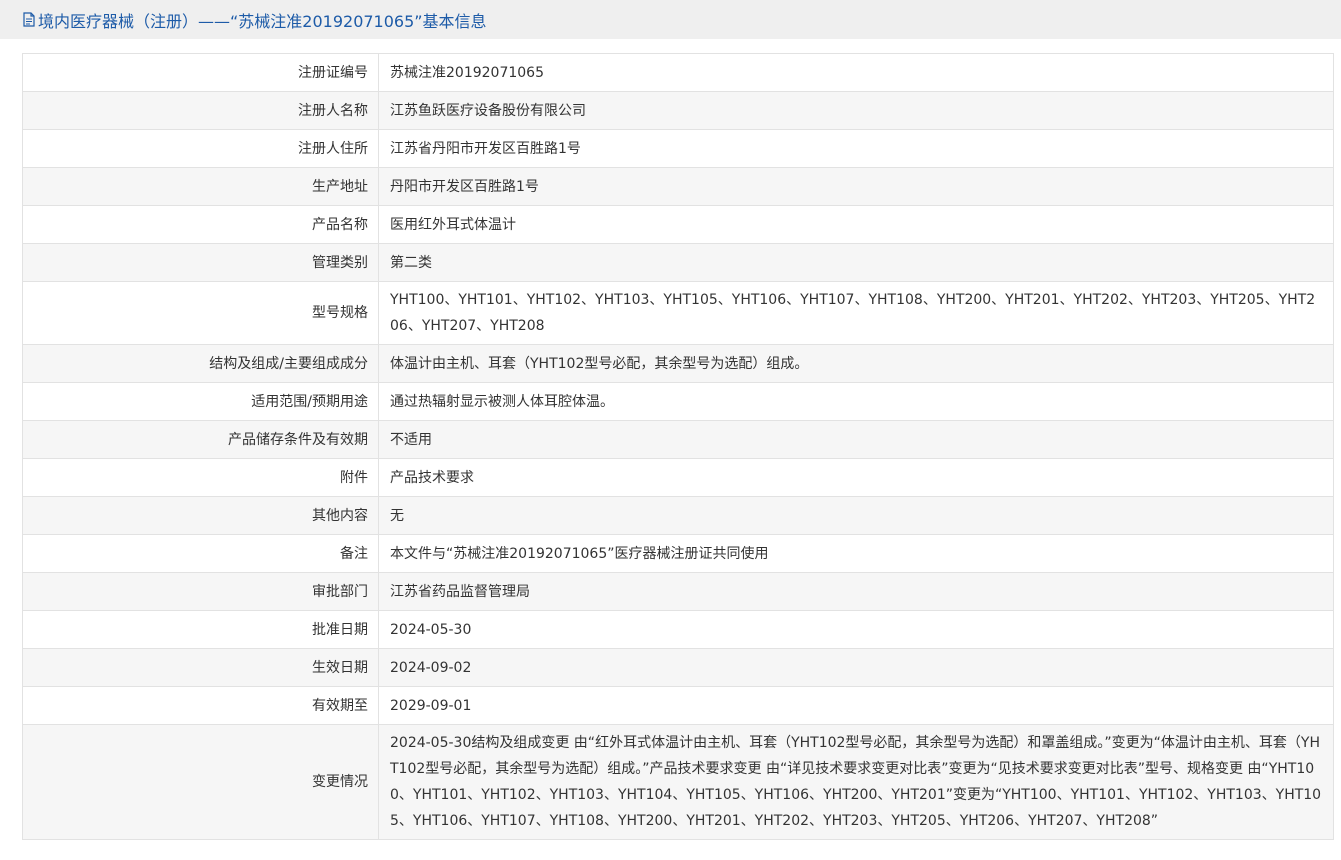 The width and height of the screenshot is (1341, 860). I want to click on table-row: 审批部门 江苏省药品监督管理局, so click(678, 591).